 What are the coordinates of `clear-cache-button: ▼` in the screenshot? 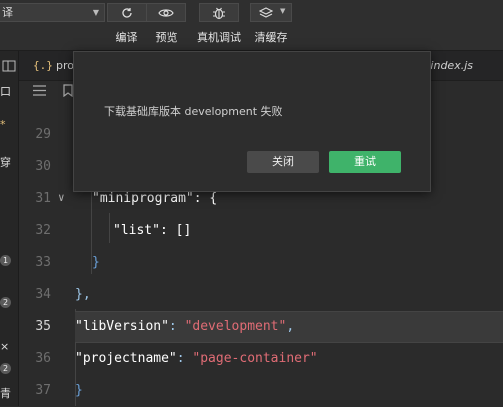 It's located at (271, 12).